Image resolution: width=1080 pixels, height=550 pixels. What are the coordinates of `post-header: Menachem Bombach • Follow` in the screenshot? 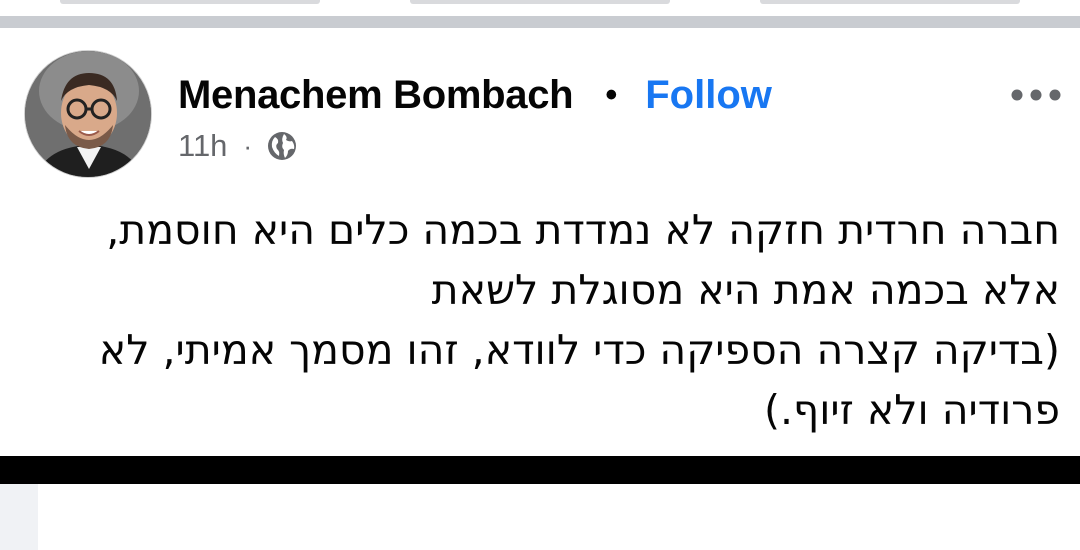 It's located at (475, 95).